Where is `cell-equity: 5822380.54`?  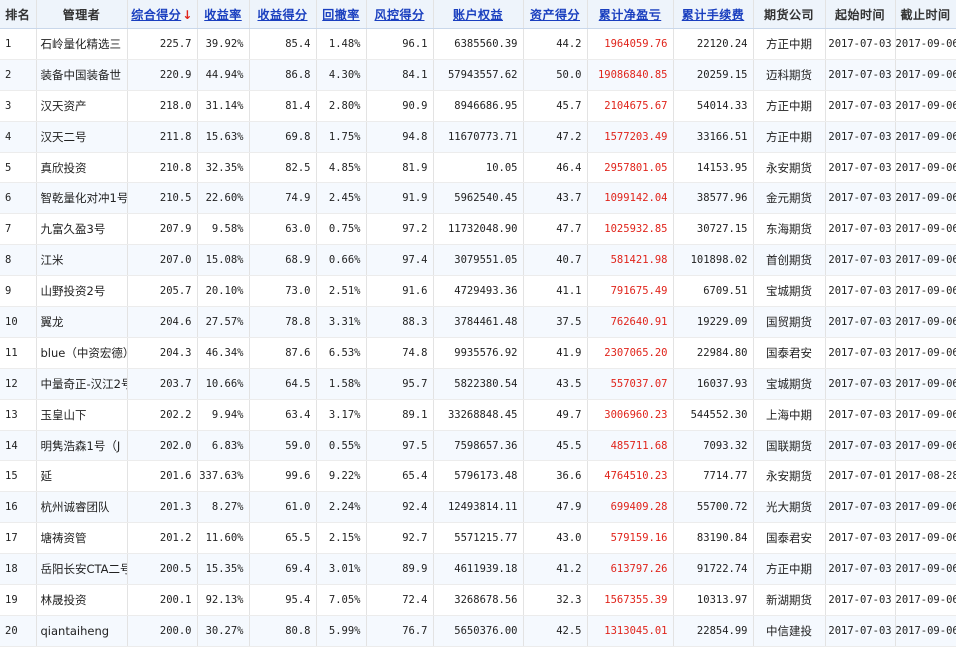 cell-equity: 5822380.54 is located at coordinates (478, 384).